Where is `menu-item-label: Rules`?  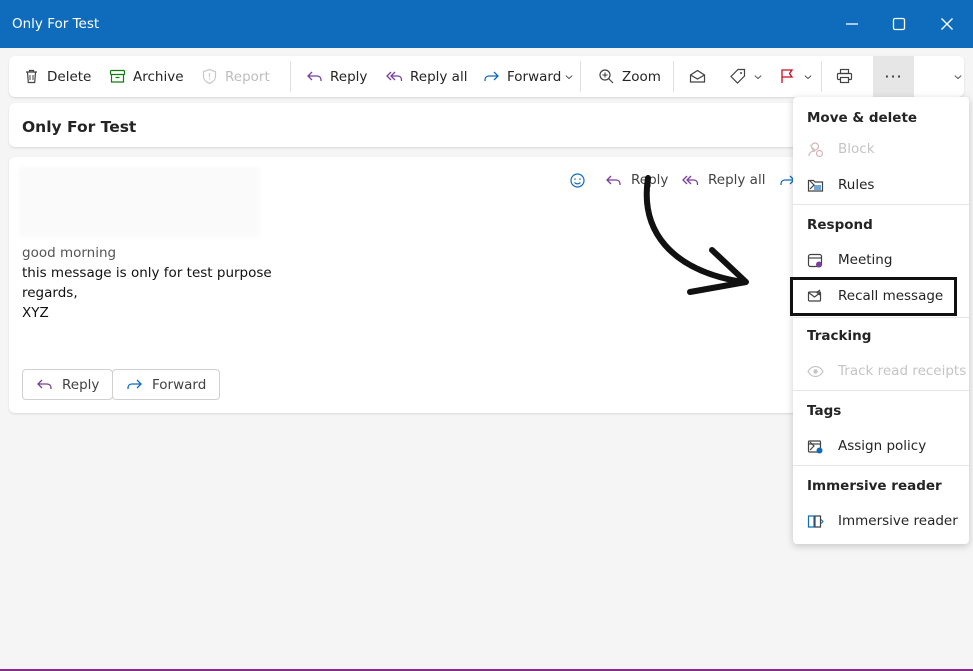 menu-item-label: Rules is located at coordinates (856, 185).